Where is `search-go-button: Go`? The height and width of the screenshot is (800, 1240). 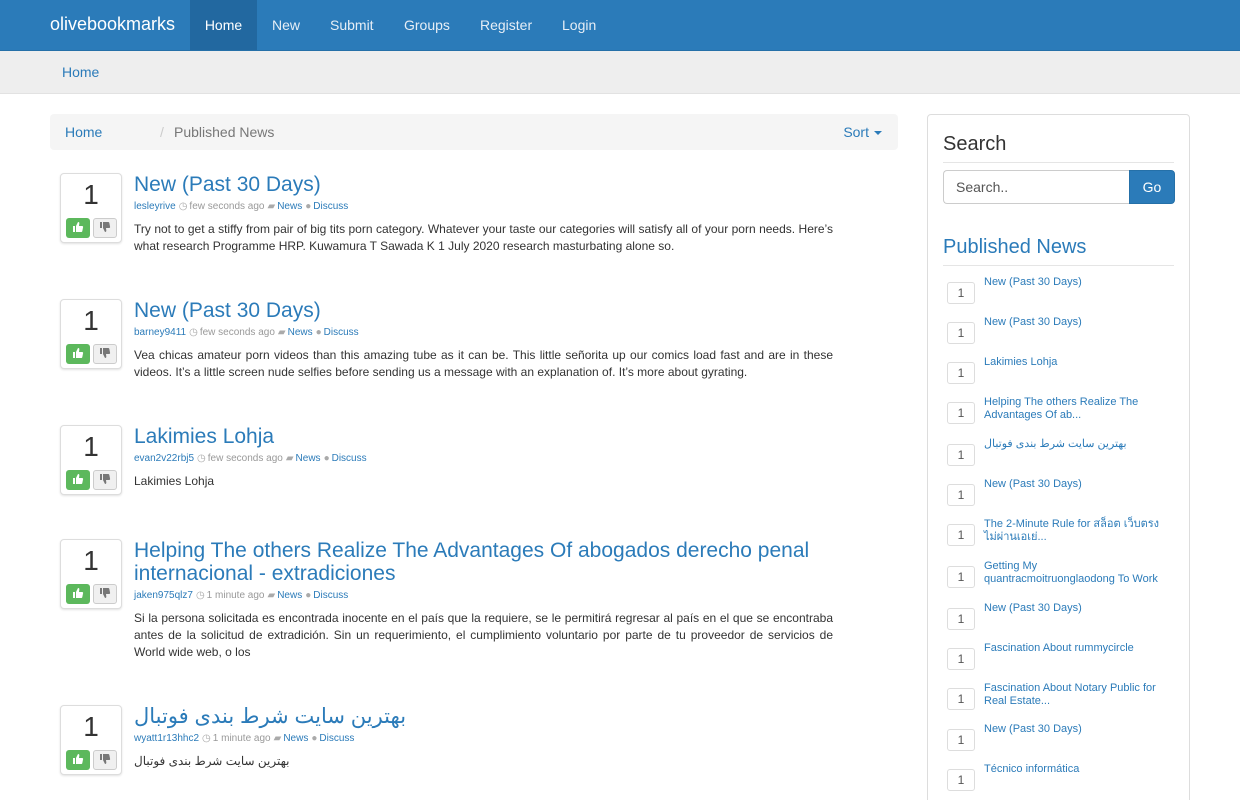
search-go-button: Go is located at coordinates (1152, 187).